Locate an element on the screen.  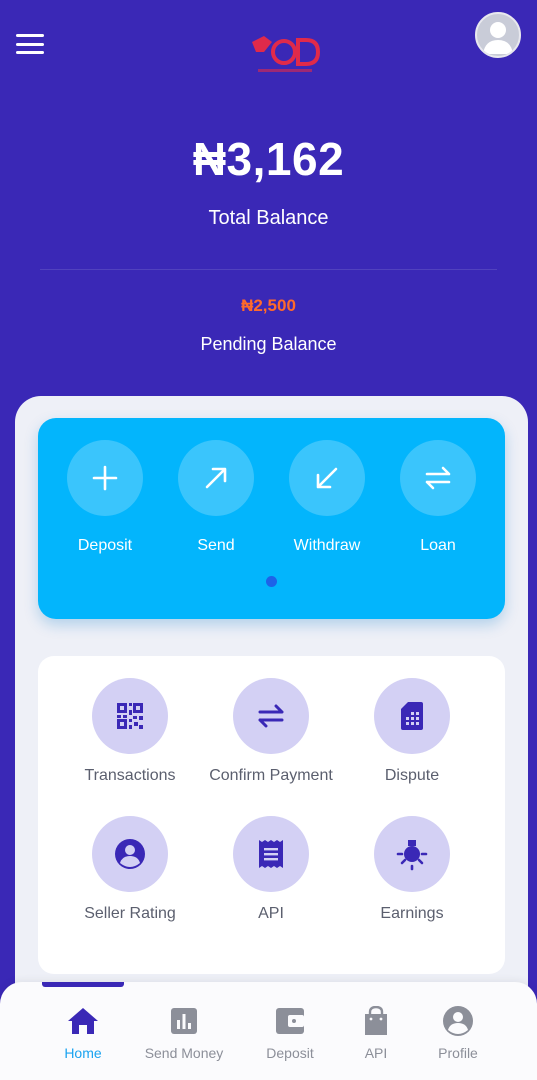
loan-label: Loan is located at coordinates (438, 545).